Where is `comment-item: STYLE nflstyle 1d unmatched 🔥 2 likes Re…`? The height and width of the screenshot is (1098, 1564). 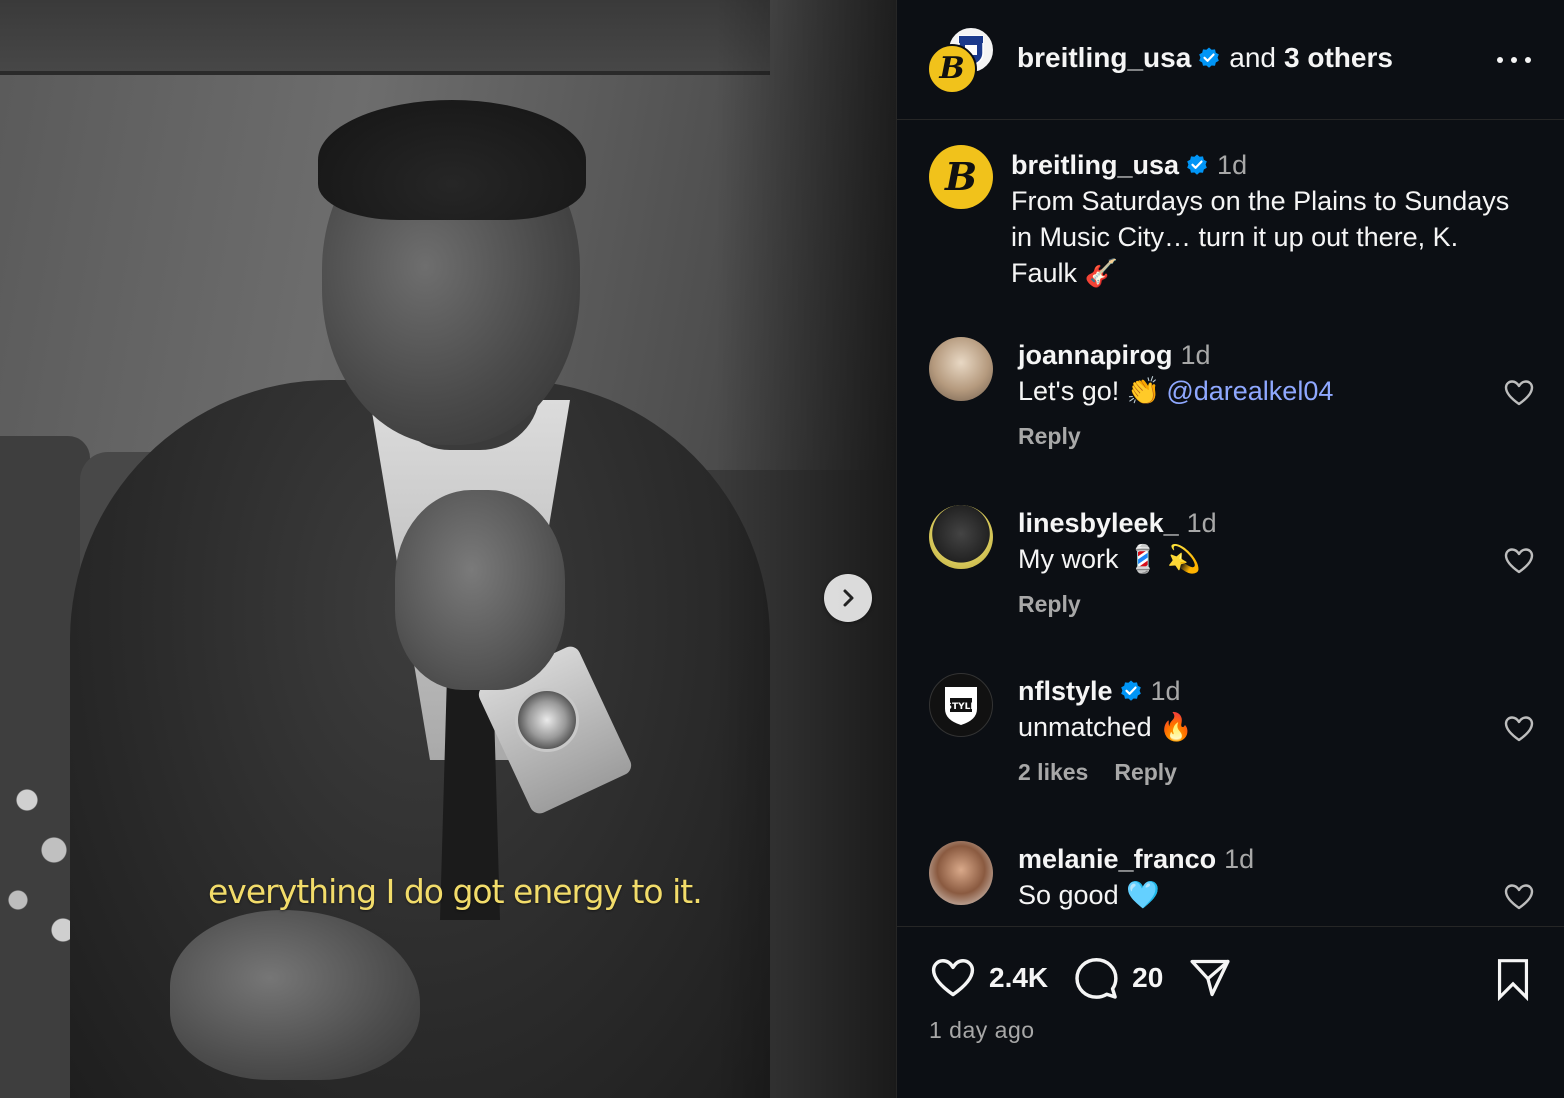
comment-item: STYLE nflstyle 1d unmatched 🔥 2 likes Re… is located at coordinates (1234, 748).